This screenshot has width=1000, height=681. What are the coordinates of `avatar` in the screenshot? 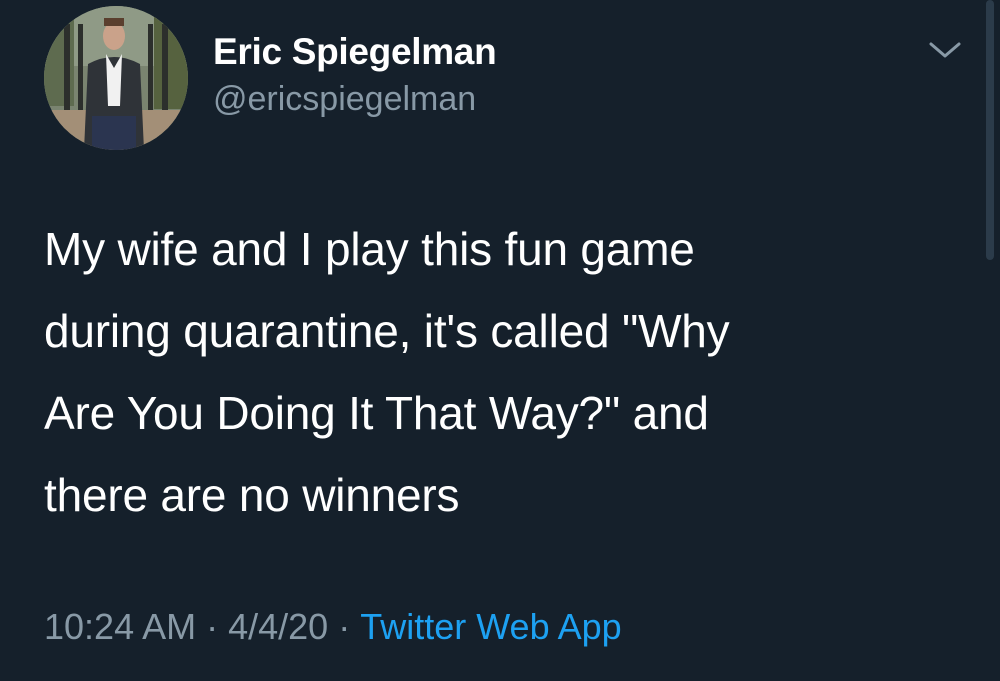 It's located at (116, 78).